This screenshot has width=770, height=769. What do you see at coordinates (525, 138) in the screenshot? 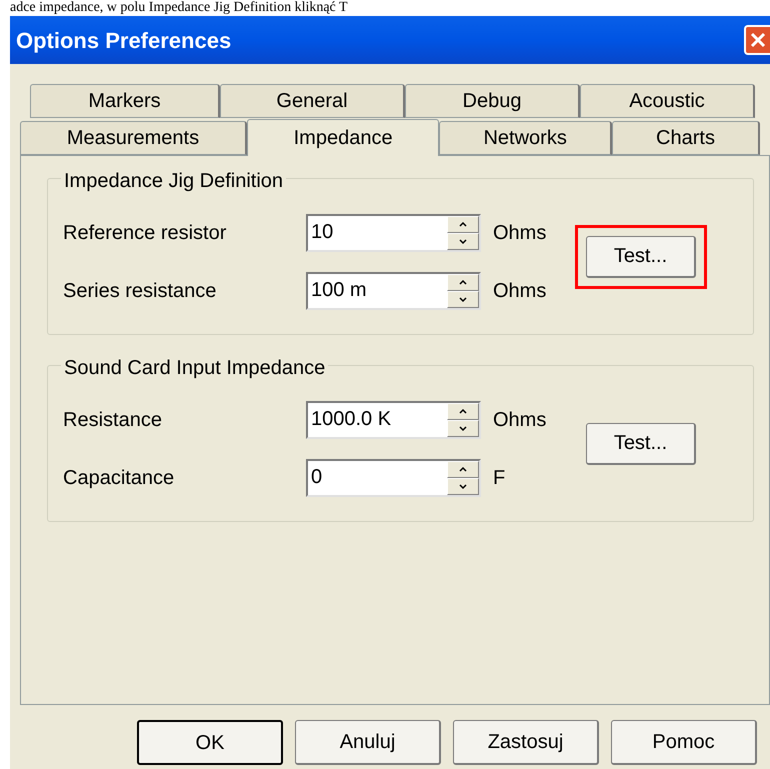
I see `tab: Networks` at bounding box center [525, 138].